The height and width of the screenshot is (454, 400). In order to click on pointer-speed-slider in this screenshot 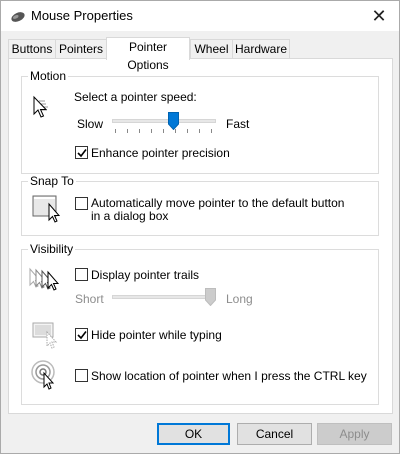, I will do `click(164, 128)`.